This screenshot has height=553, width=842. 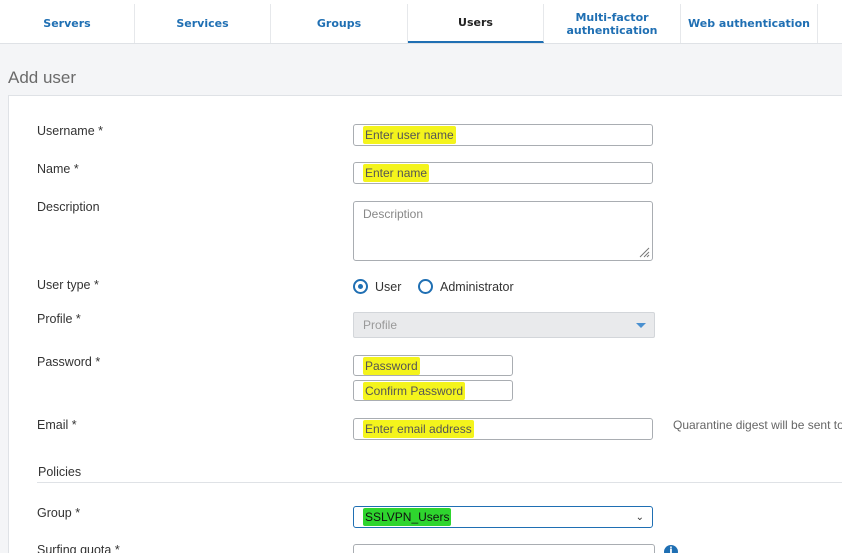 What do you see at coordinates (393, 214) in the screenshot?
I see `description-placeholder: Description` at bounding box center [393, 214].